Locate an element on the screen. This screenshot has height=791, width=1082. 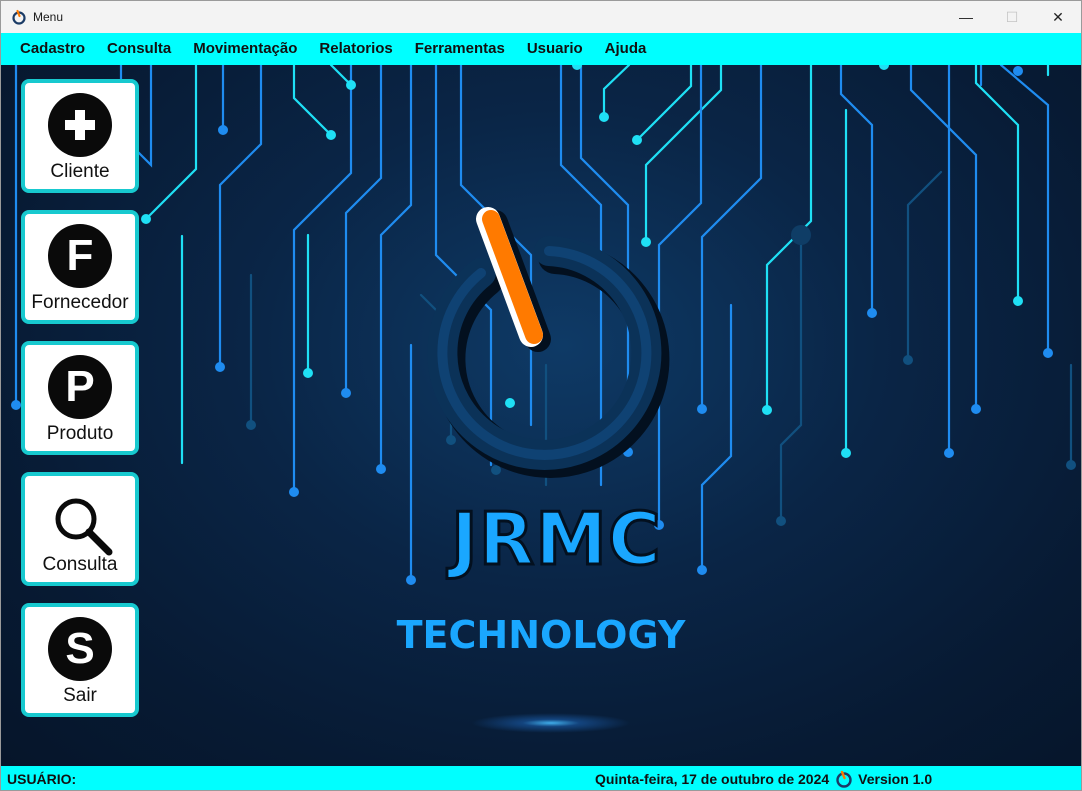
s-circle-icon: S is located at coordinates (80, 649).